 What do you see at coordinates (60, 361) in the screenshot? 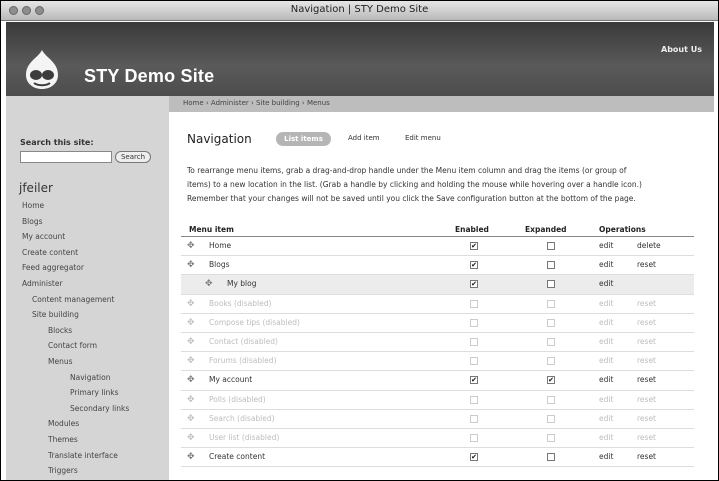
I see `sidebar-item-menus: Menus` at bounding box center [60, 361].